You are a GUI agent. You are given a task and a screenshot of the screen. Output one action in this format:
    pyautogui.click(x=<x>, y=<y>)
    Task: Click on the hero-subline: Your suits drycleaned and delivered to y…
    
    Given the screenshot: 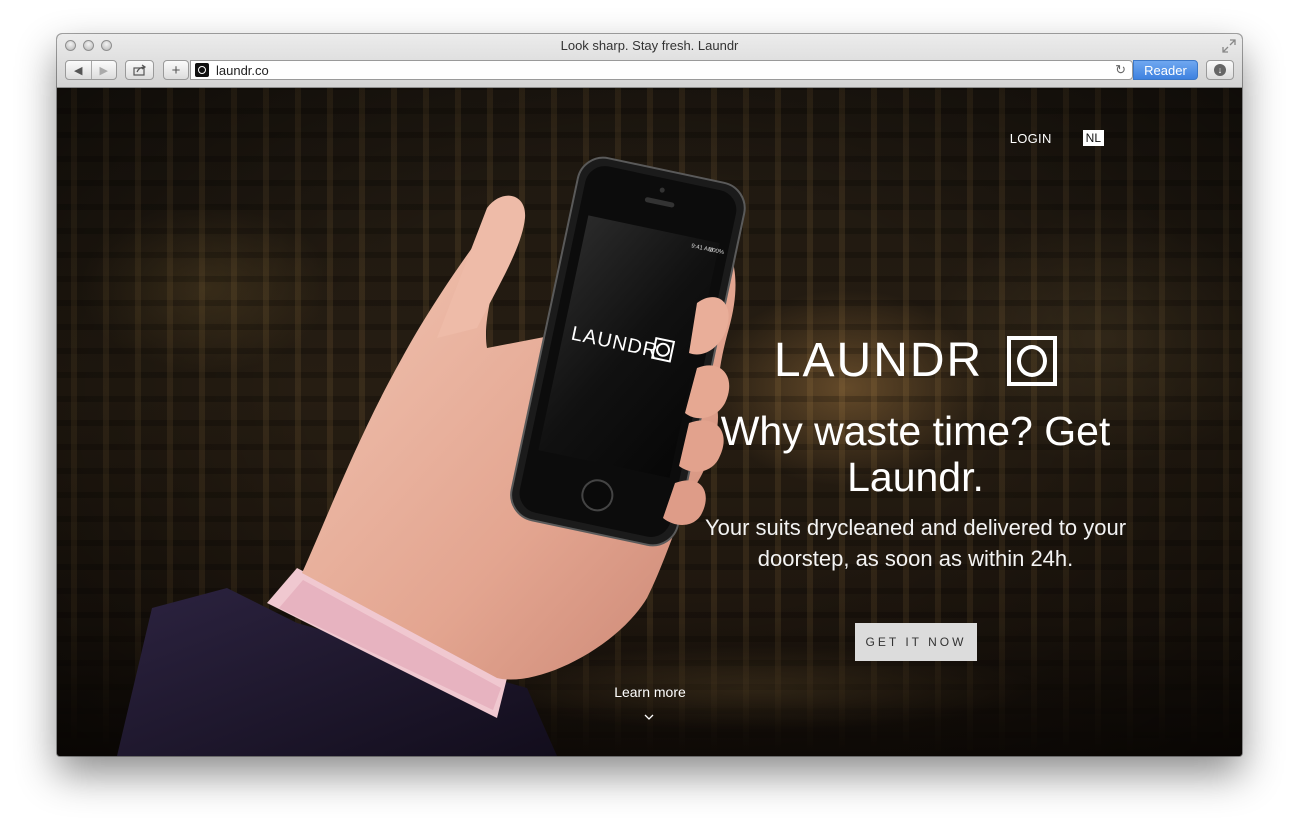 What is the action you would take?
    pyautogui.click(x=915, y=543)
    